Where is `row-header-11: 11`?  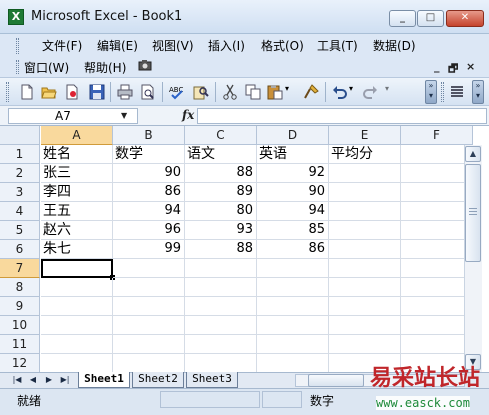
row-header-11: 11 is located at coordinates (20, 344).